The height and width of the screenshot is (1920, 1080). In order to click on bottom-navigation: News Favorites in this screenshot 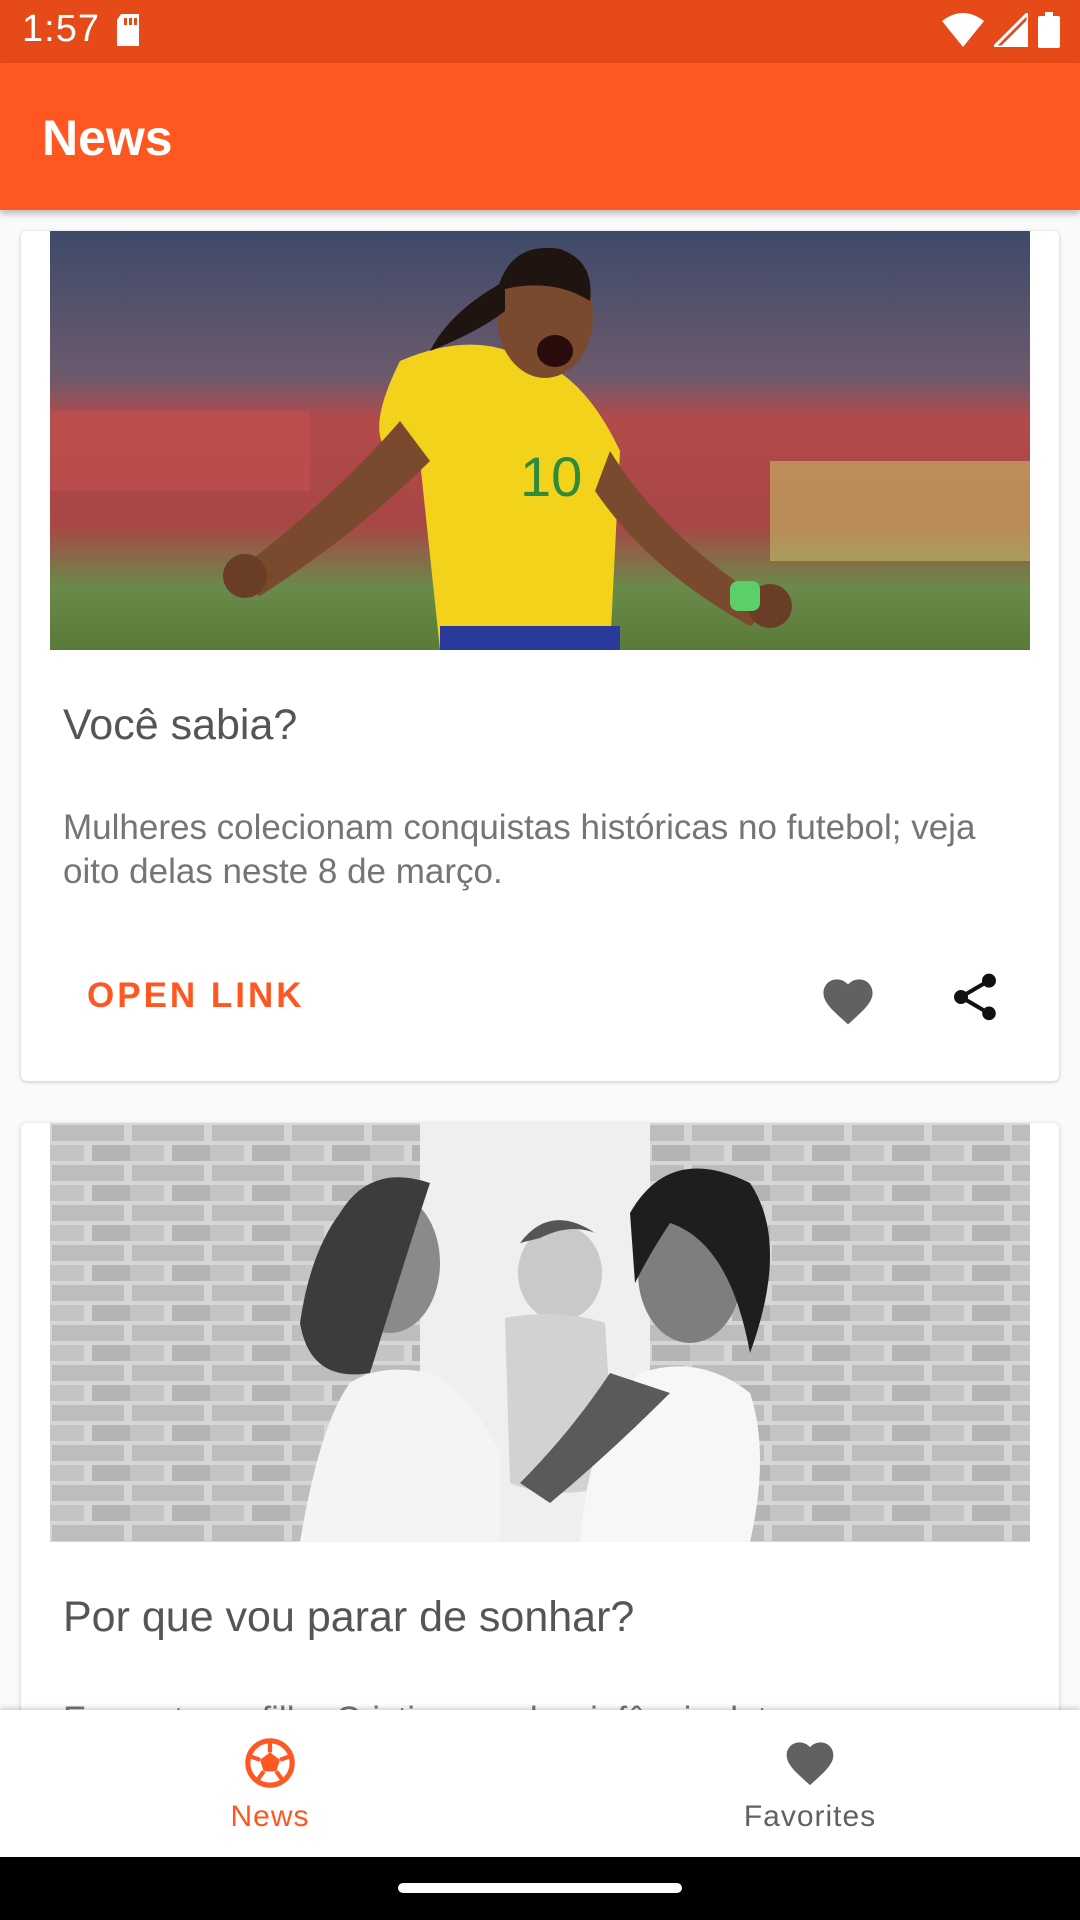, I will do `click(540, 1783)`.